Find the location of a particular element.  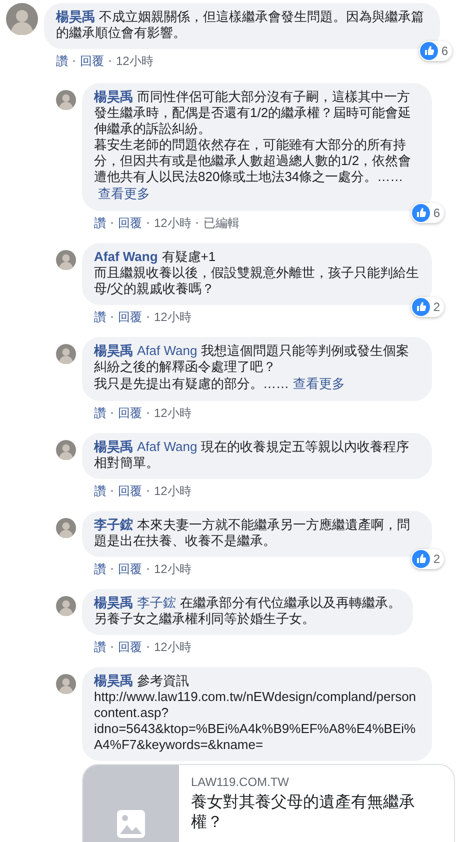

comment-text: 而且繼親收養以後，假設雙親意外離世，孩子只能判給生母/父的親戚收養嗎？ is located at coordinates (257, 281).